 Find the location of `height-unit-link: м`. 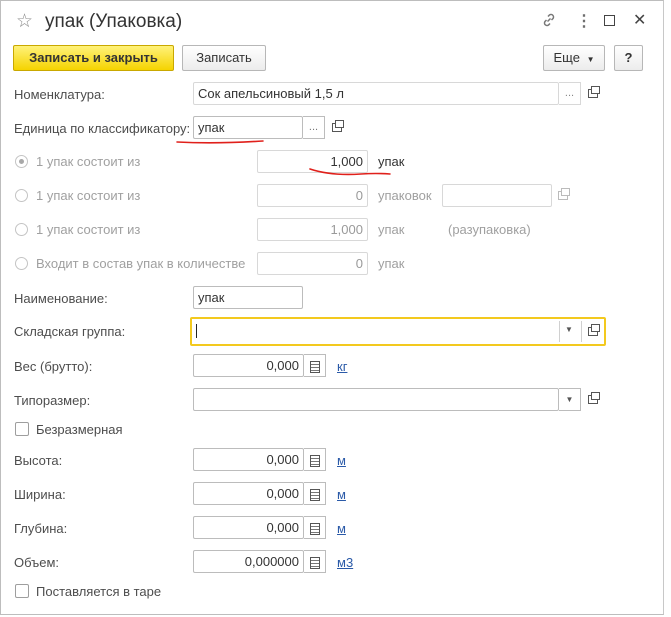

height-unit-link: м is located at coordinates (341, 460).